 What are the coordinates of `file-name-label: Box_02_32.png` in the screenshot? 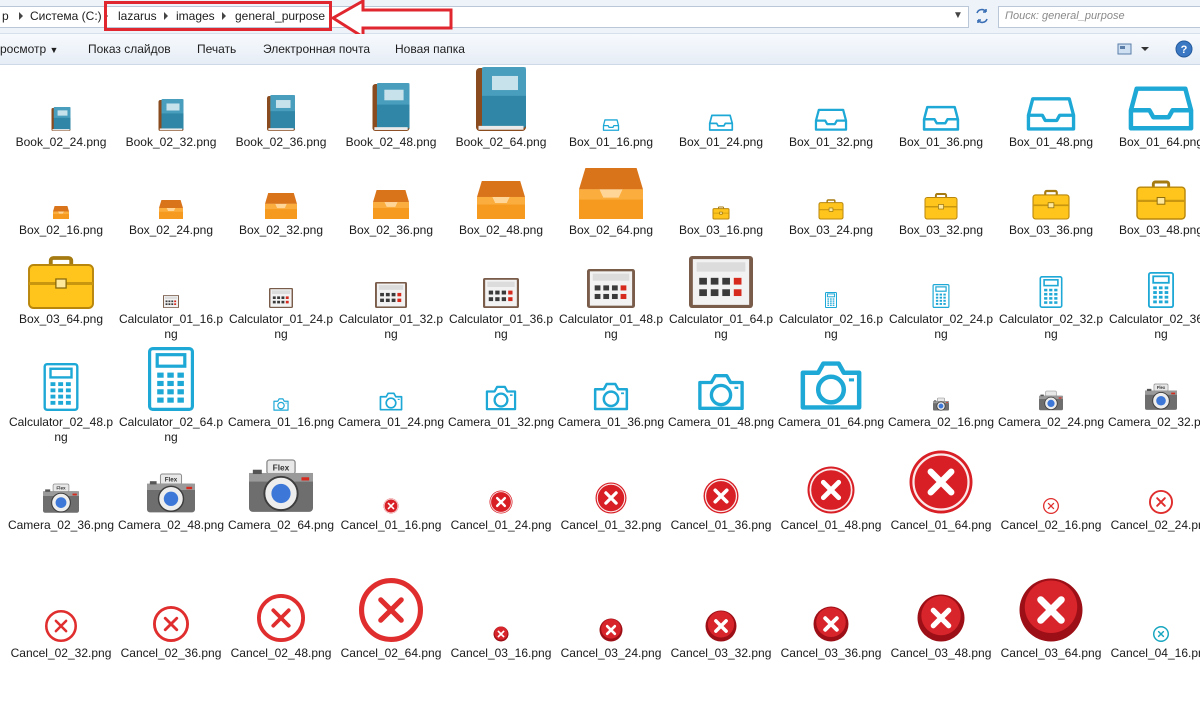 It's located at (281, 230).